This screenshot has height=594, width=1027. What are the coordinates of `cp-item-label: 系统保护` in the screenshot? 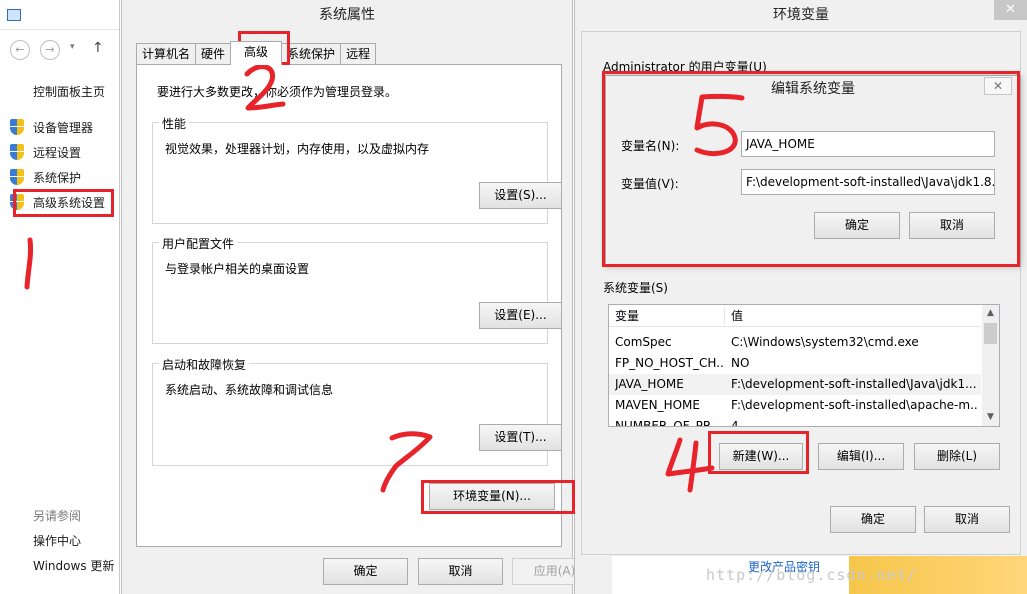 It's located at (57, 177).